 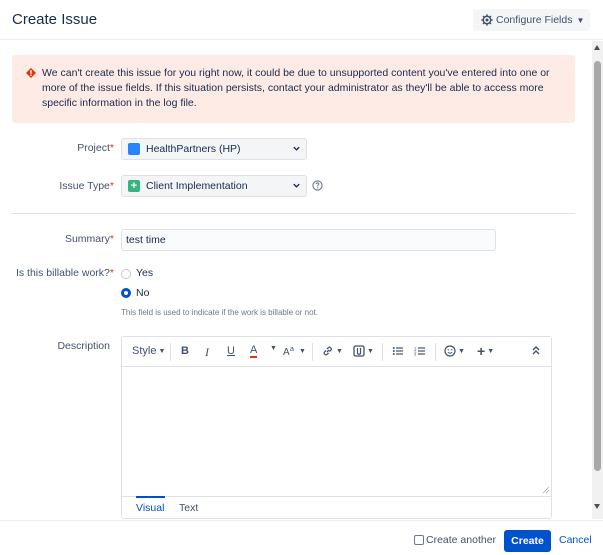 I want to click on editor-mode-tabs: Visual Text, so click(x=336, y=507).